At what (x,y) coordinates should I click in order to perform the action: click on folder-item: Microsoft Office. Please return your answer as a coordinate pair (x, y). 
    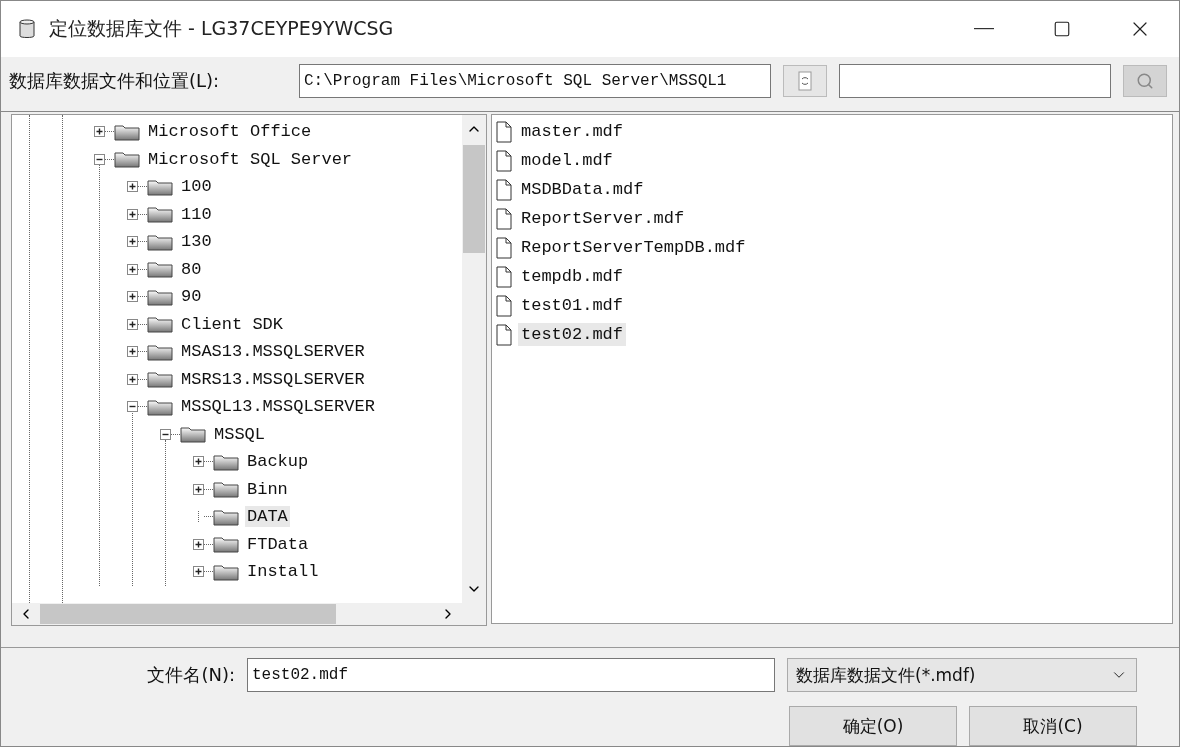
    Looking at the image, I should click on (230, 132).